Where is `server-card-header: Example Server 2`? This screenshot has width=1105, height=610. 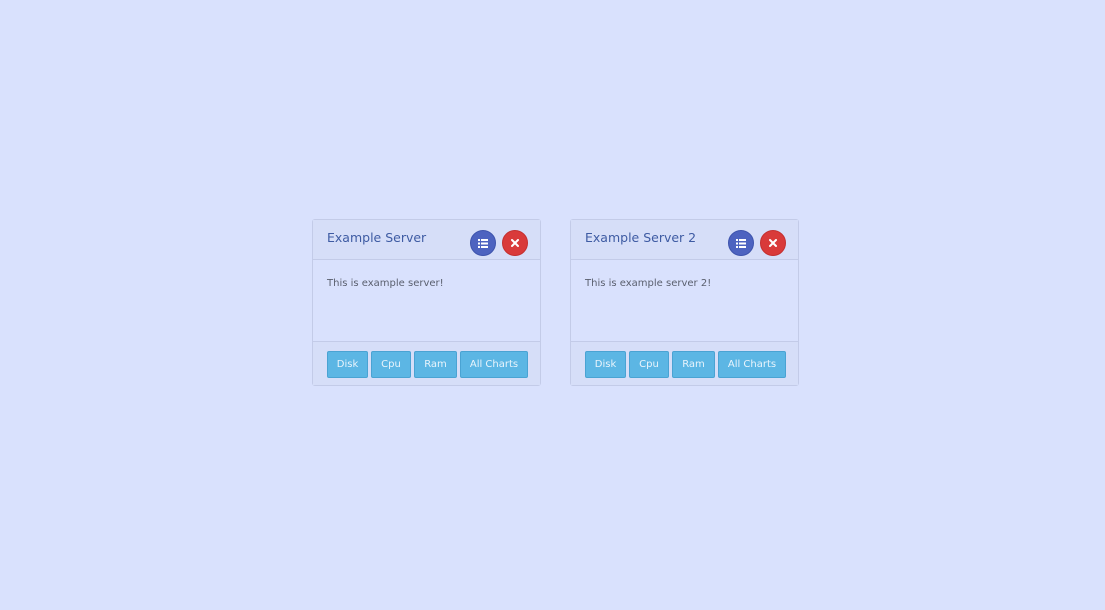
server-card-header: Example Server 2 is located at coordinates (684, 240).